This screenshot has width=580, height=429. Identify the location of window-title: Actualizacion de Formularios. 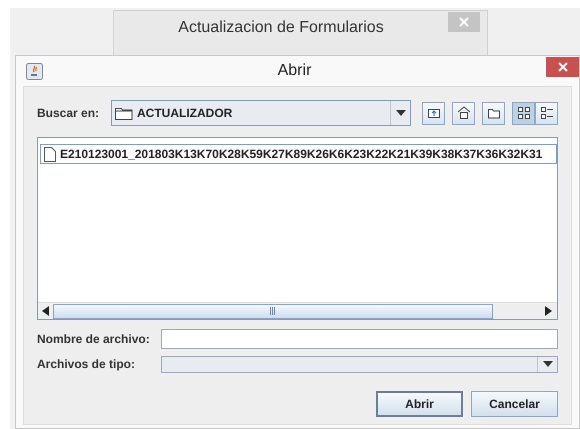
(281, 28).